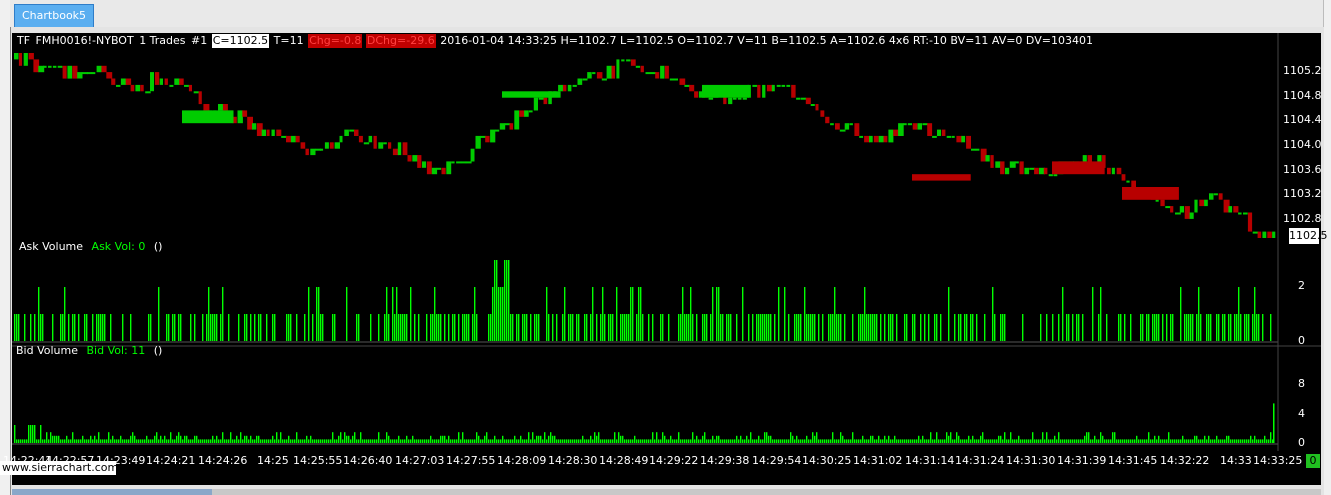 Image resolution: width=1331 pixels, height=495 pixels. I want to click on ask-panel-title: Ask Volume, so click(51, 246).